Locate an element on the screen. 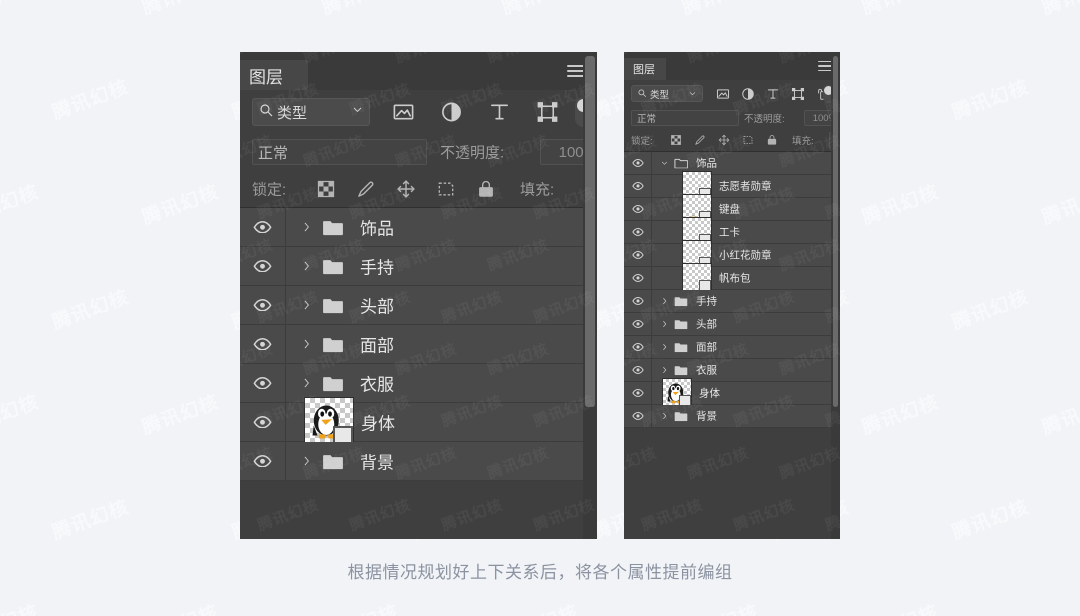 This screenshot has width=1080, height=616. layer-row-body: 志愿者勋章 is located at coordinates (746, 186).